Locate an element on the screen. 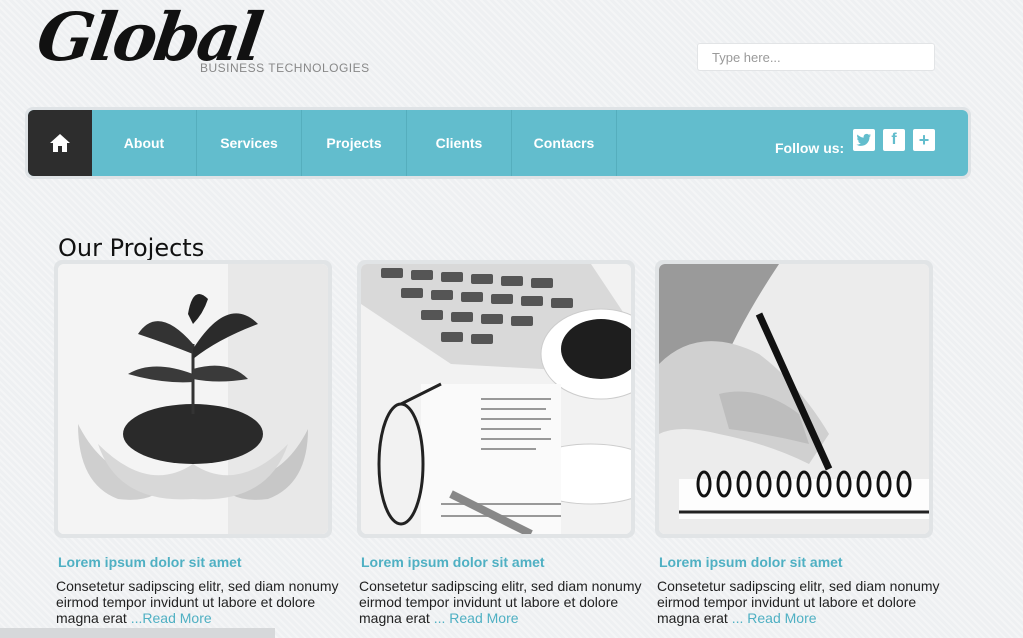 This screenshot has width=1023, height=638. facebook-button: f is located at coordinates (894, 140).